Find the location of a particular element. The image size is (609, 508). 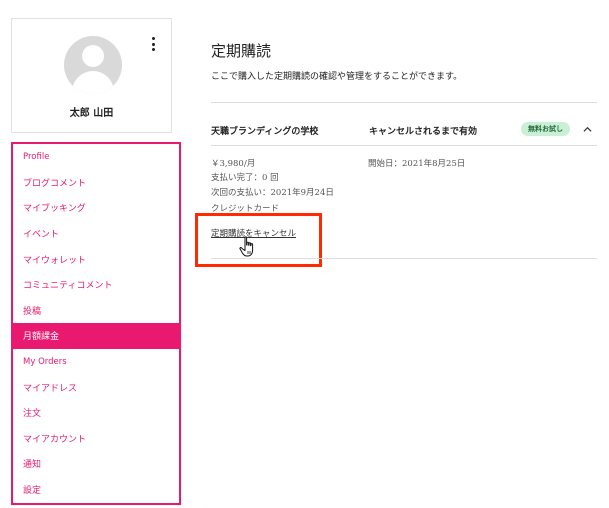

subscription-start-date: 開始日：2021年8月25日 is located at coordinates (417, 164).